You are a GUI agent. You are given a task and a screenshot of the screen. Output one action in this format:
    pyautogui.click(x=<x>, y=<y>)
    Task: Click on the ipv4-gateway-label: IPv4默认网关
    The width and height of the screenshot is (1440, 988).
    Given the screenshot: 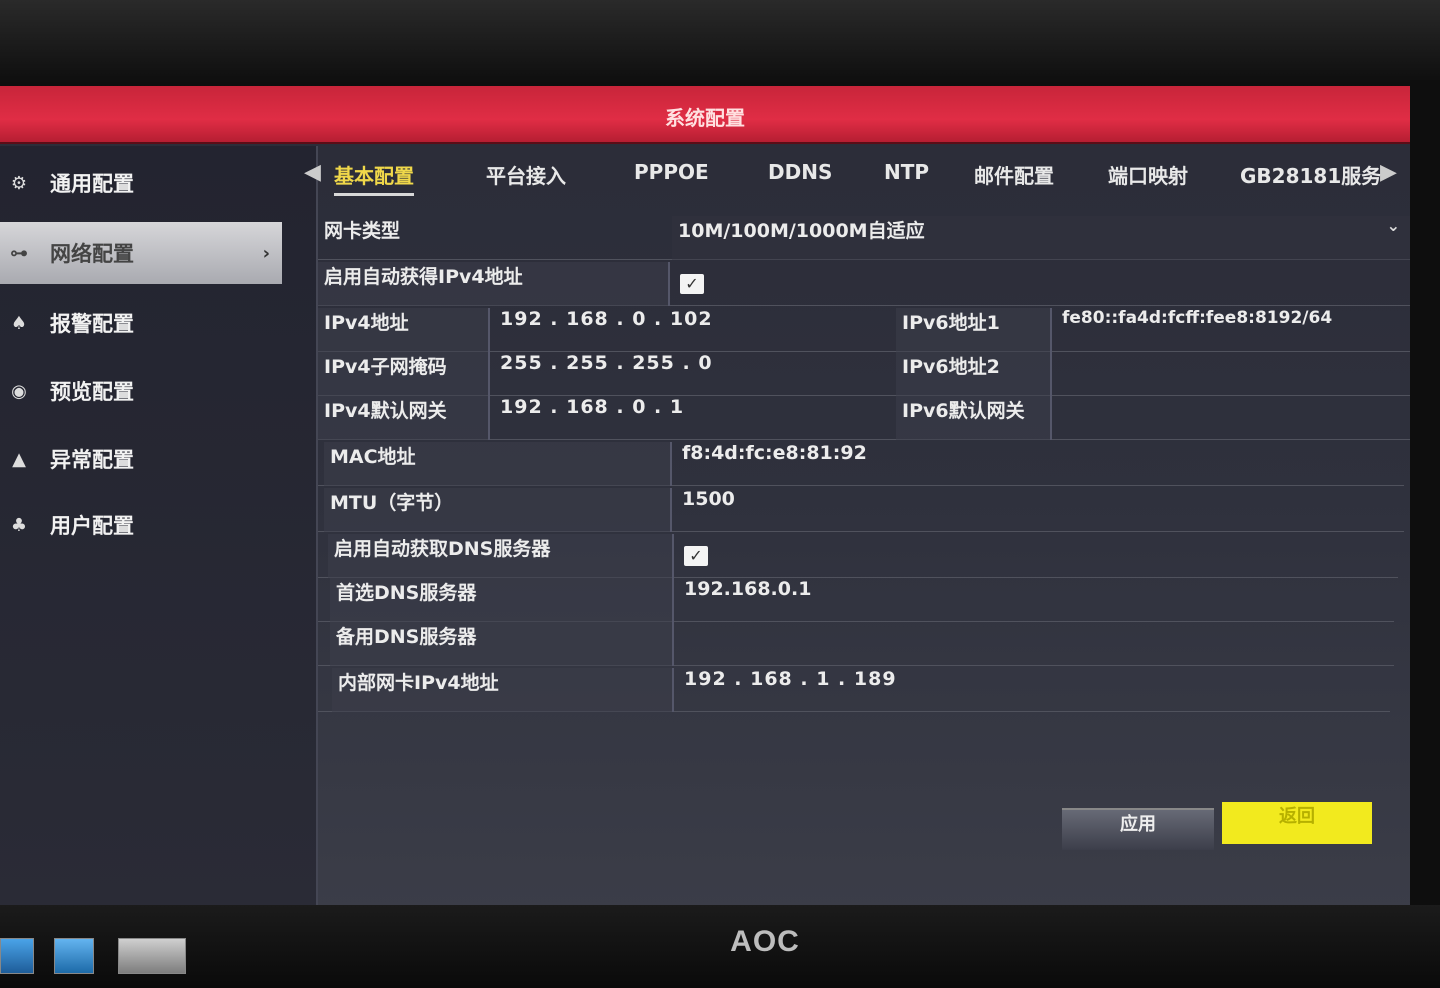 What is the action you would take?
    pyautogui.click(x=404, y=418)
    